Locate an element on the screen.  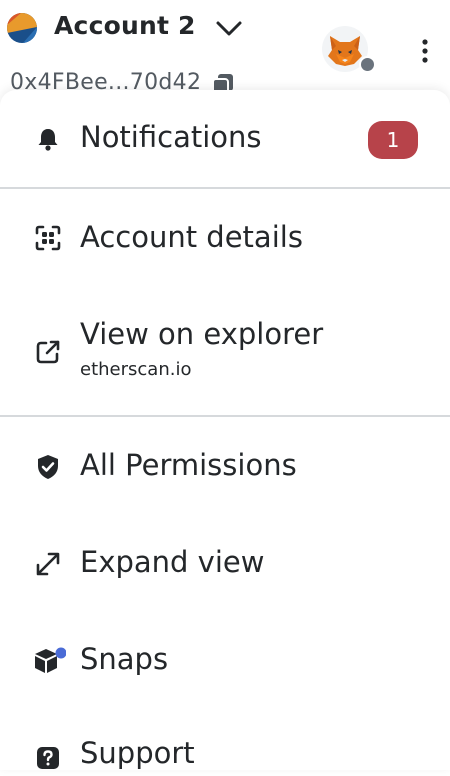
menu-item-snaps: Snaps is located at coordinates (225, 660).